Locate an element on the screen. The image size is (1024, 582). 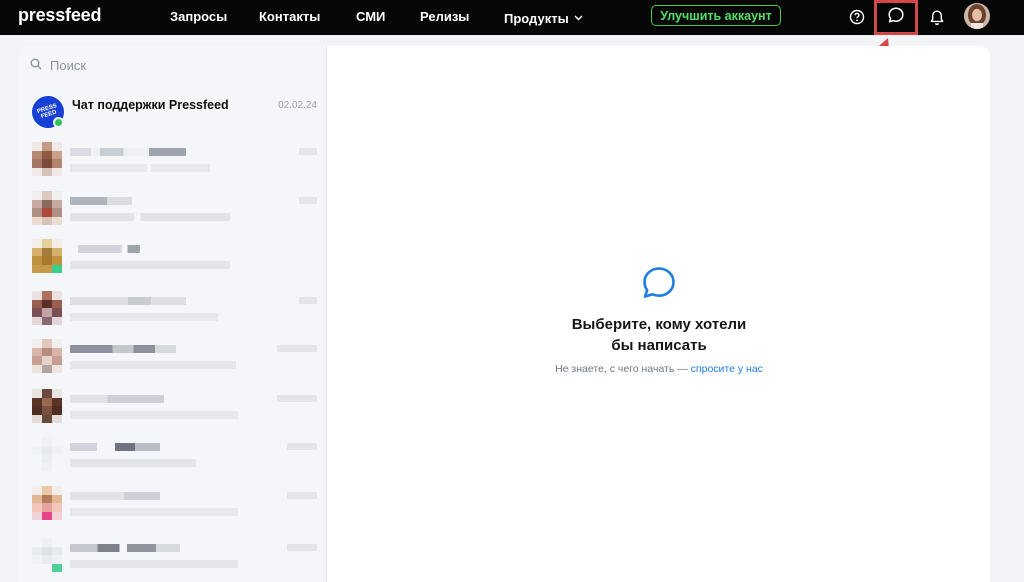
nav-products: Продукты is located at coordinates (543, 17).